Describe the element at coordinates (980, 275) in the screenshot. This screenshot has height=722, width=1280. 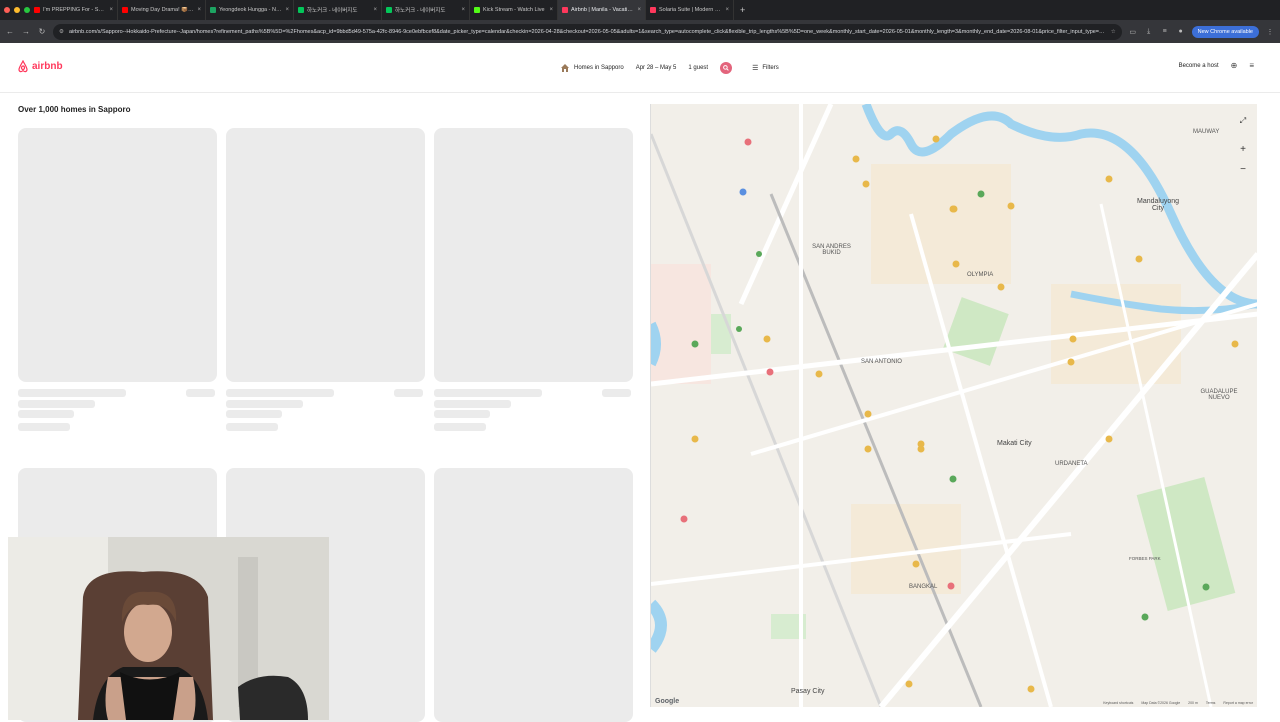
I see `map-label-olympia: OLYMPIA` at that location.